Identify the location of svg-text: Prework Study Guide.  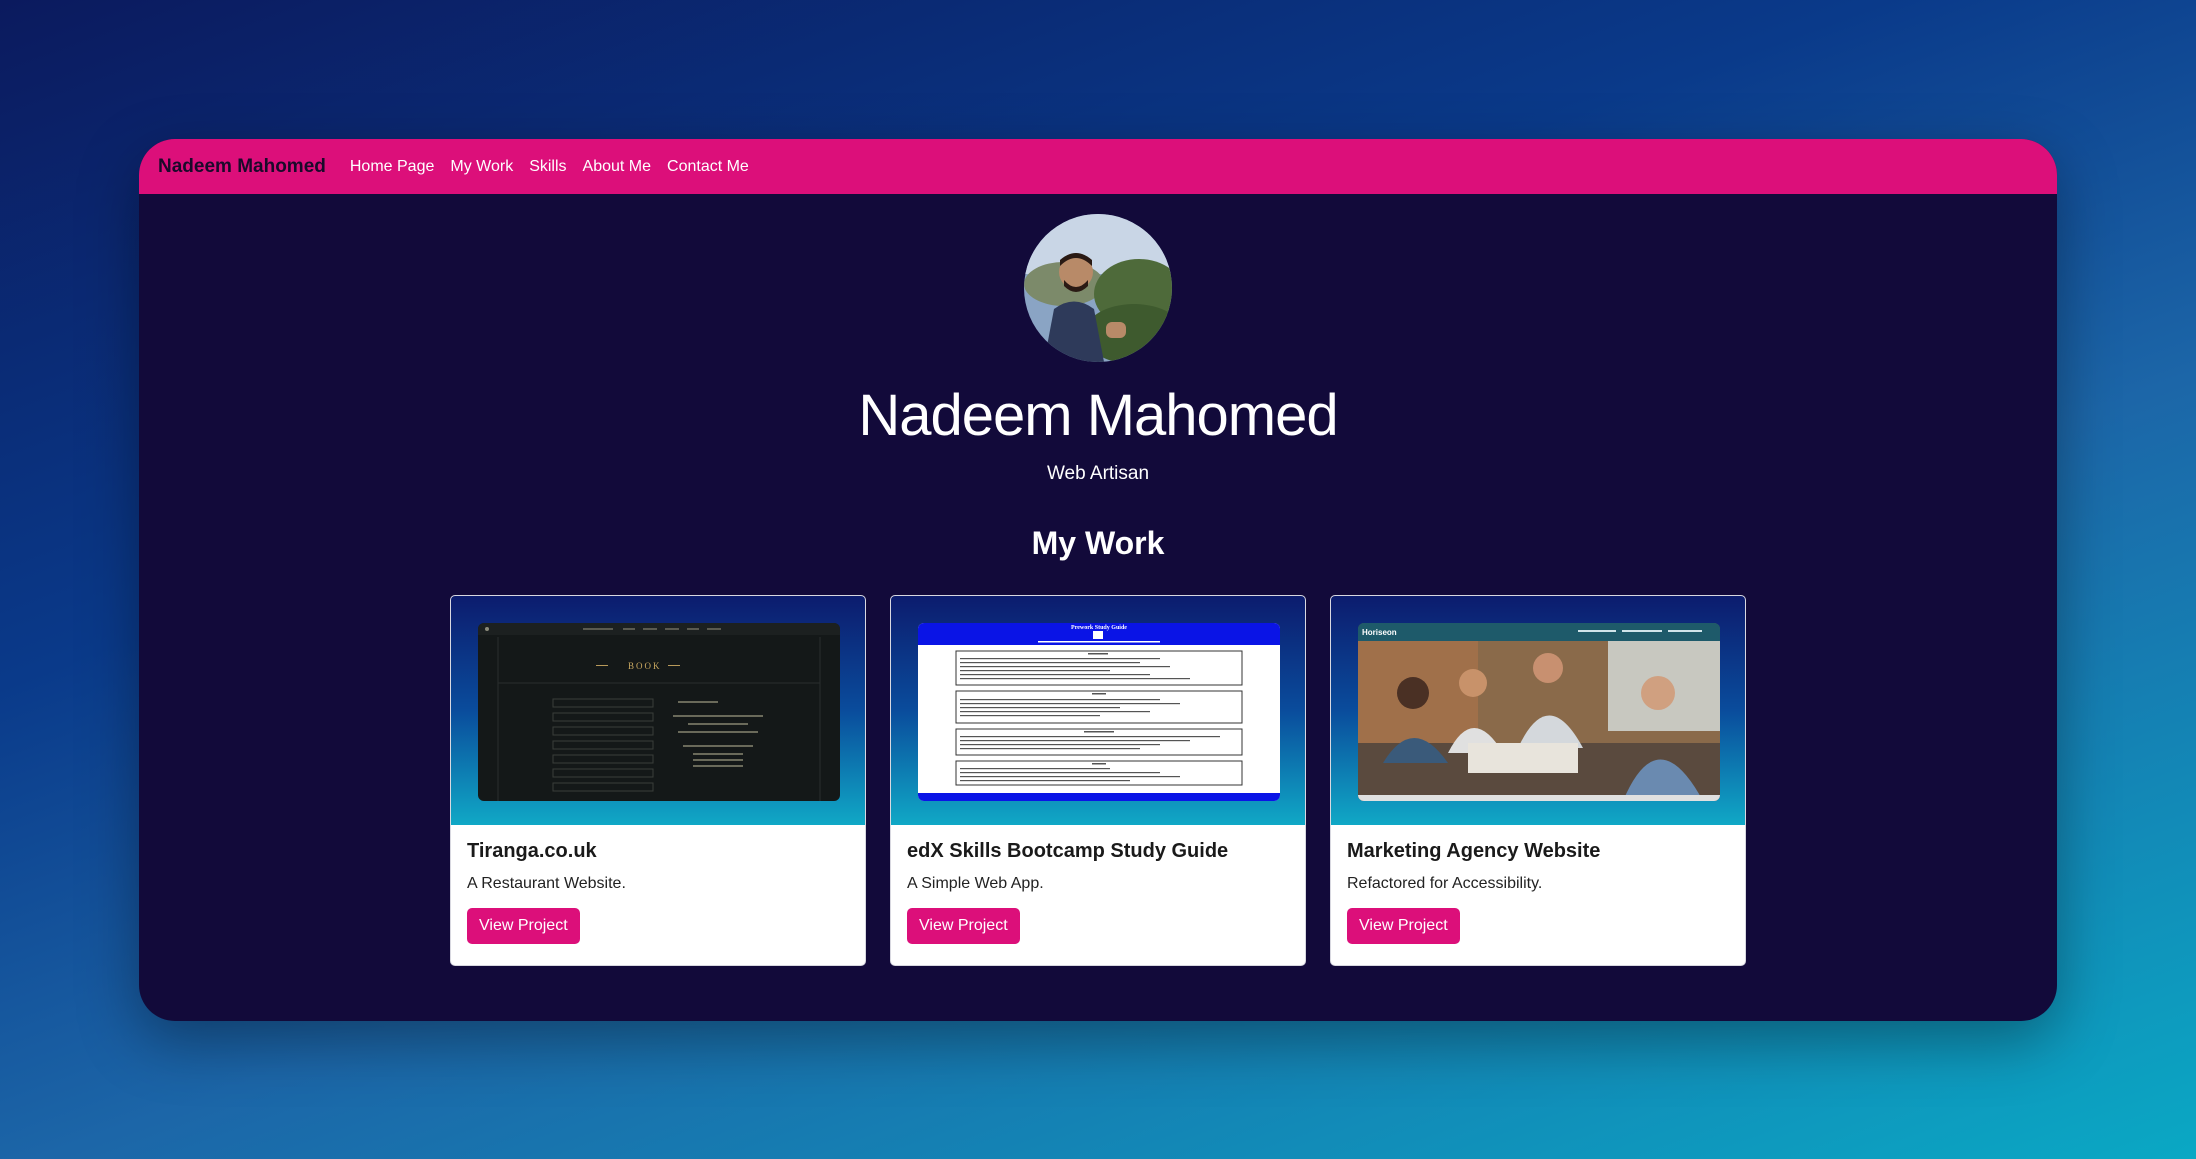
(1099, 628).